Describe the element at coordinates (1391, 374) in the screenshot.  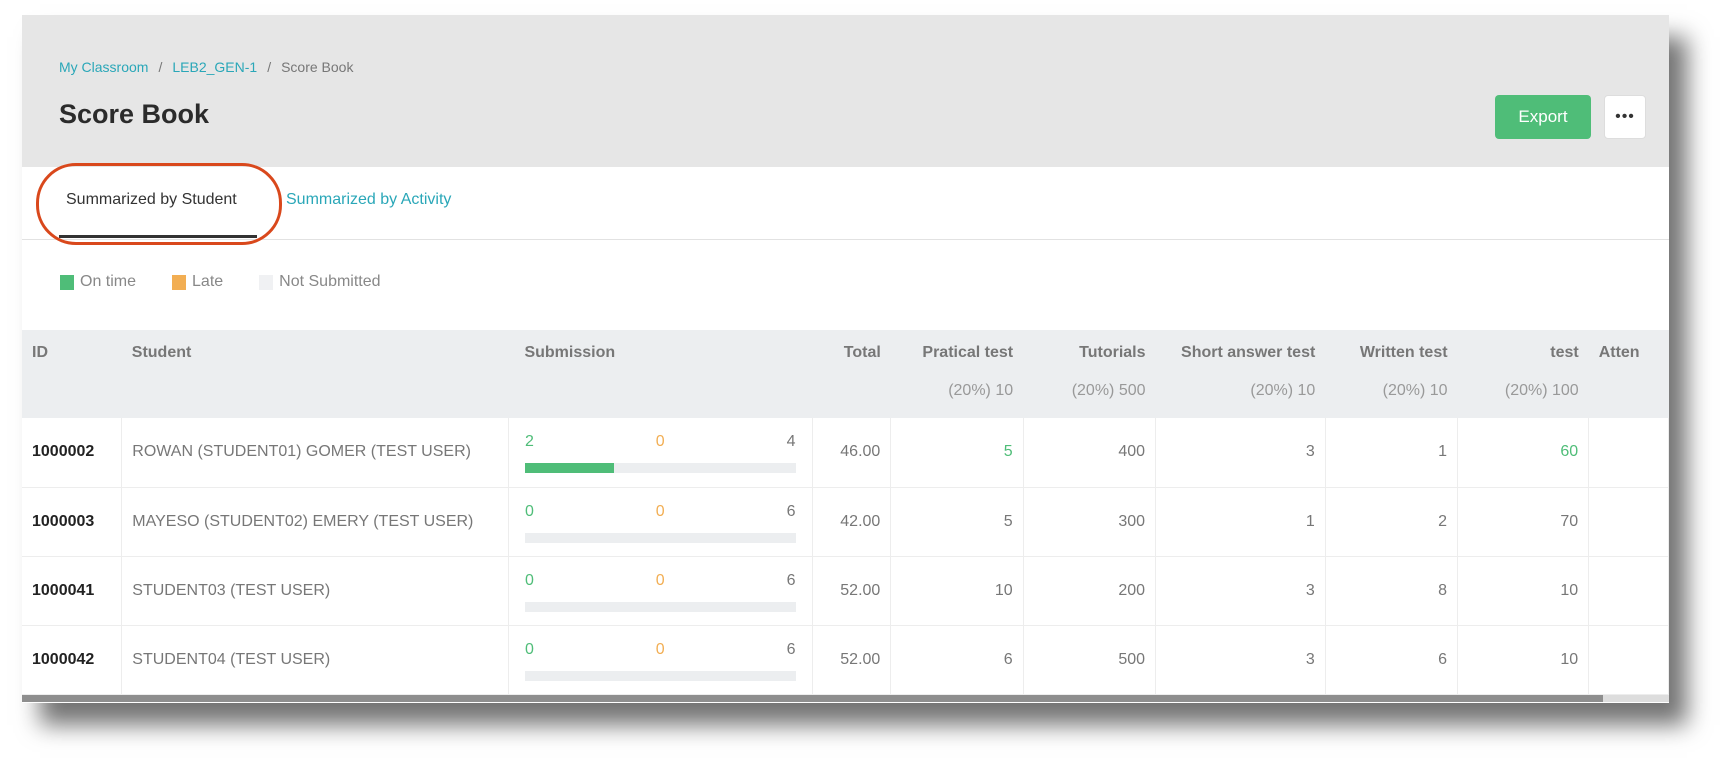
I see `column-header-activity: Written test (20%) 10` at that location.